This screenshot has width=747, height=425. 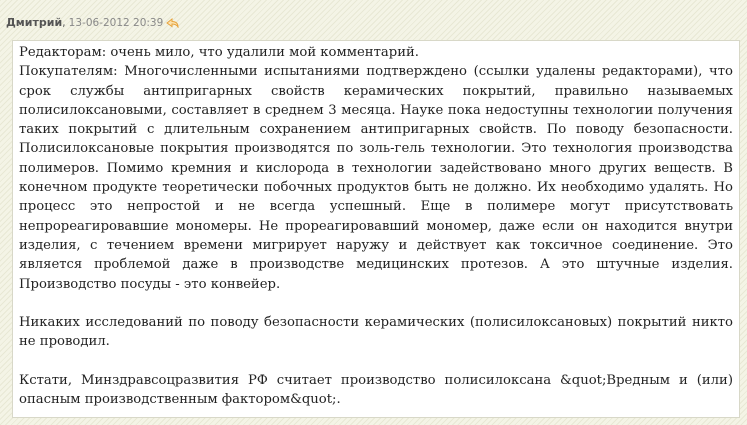 I want to click on reply-arrow-icon, so click(x=172, y=23).